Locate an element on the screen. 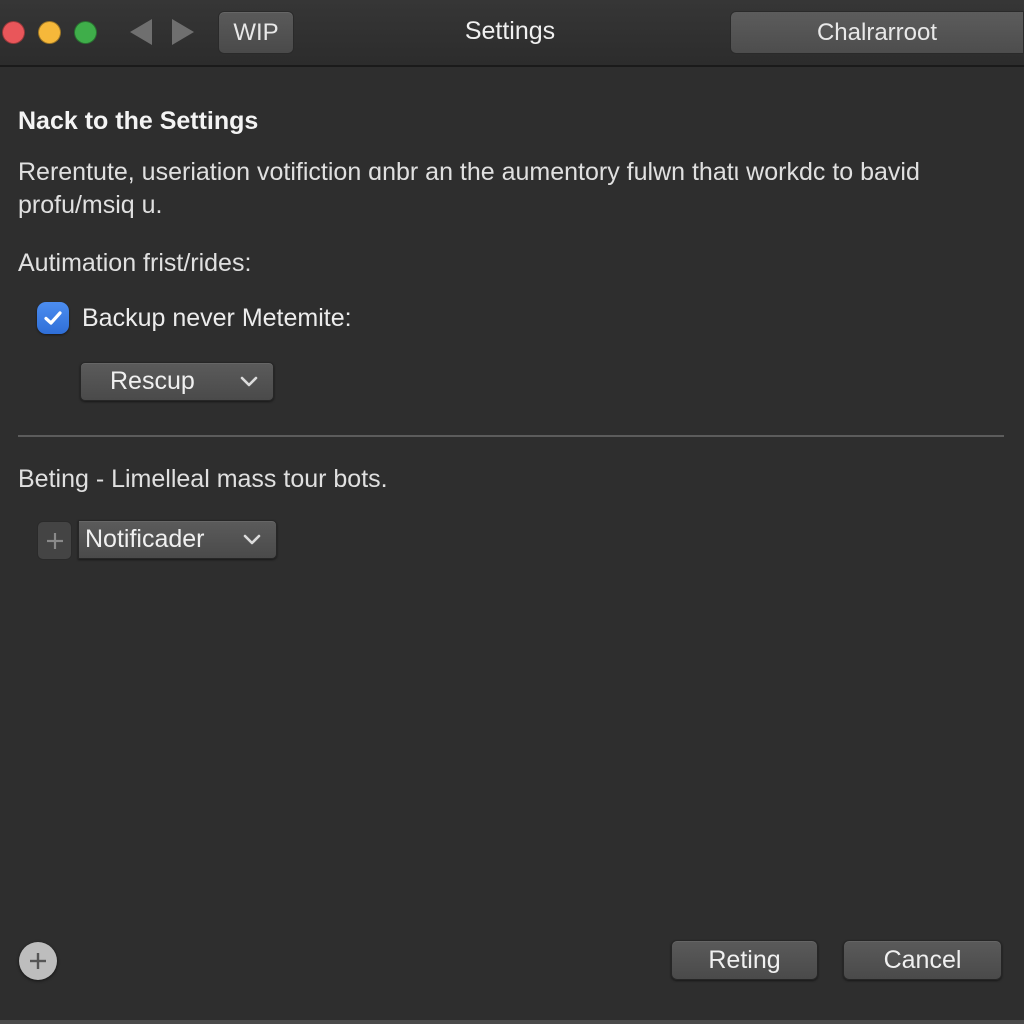  window-title: Settings is located at coordinates (510, 31).